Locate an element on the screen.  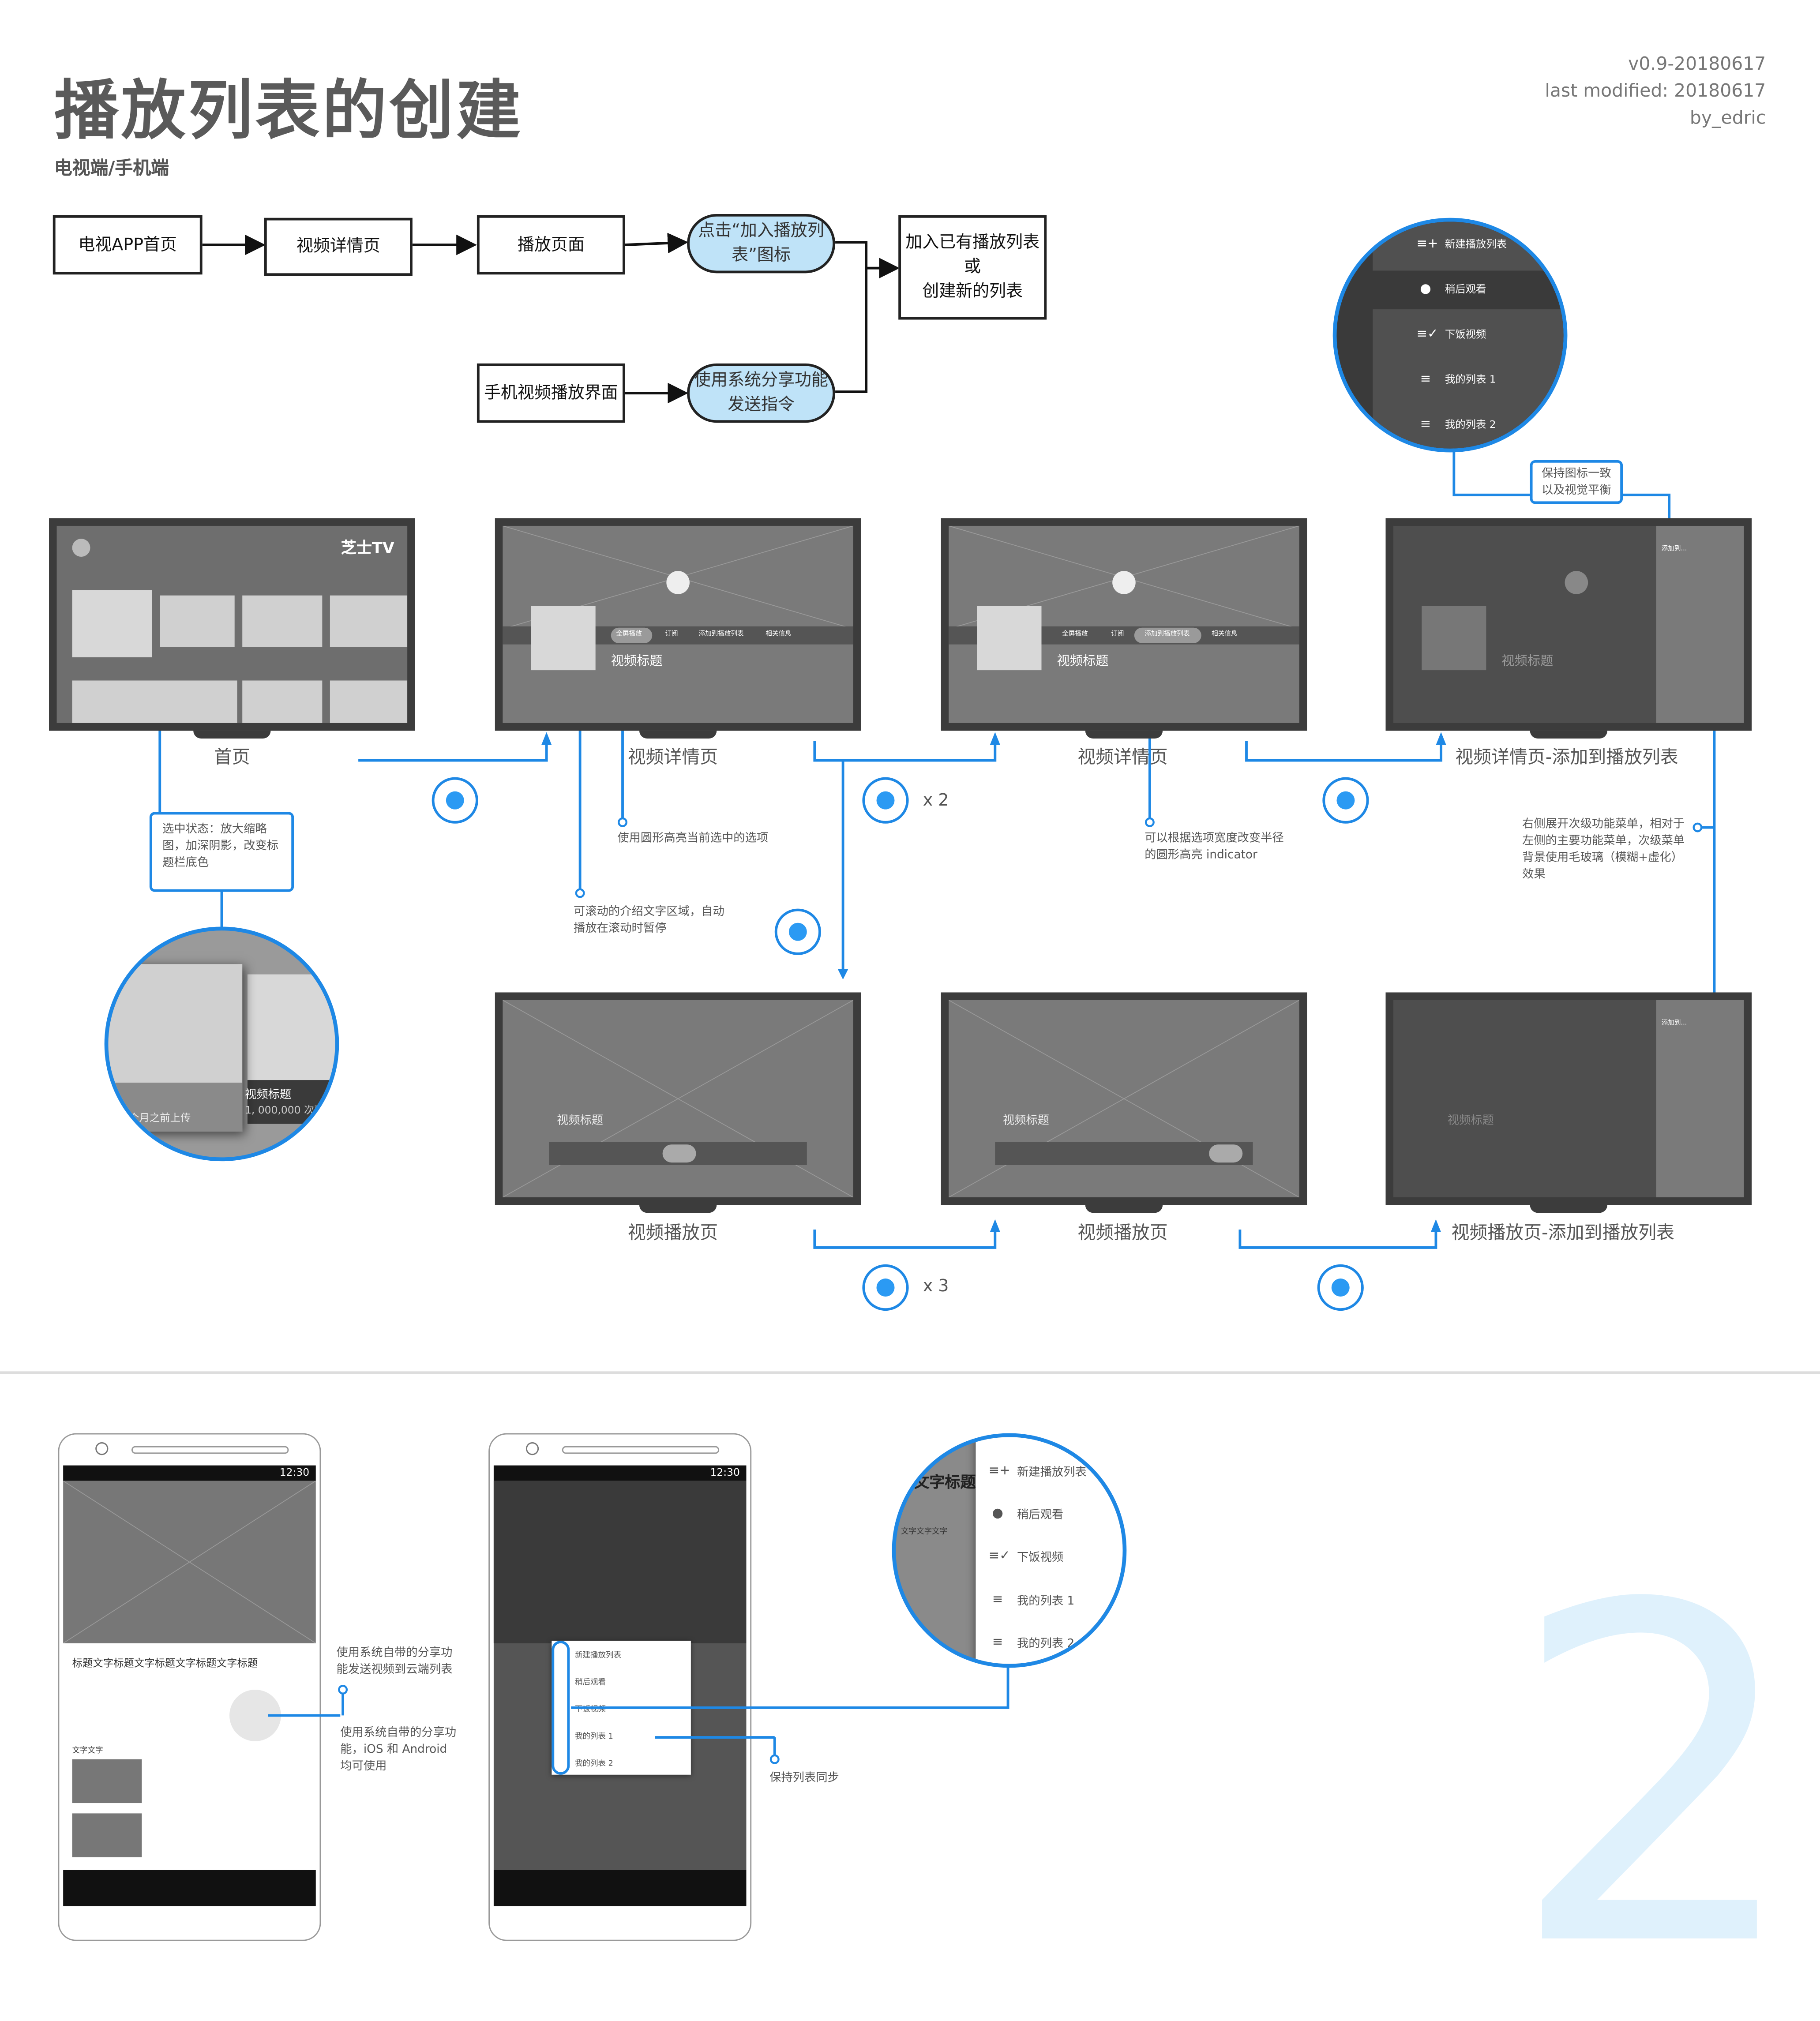
zoom-thumb-circle: 视频标题 1, 000,000 次观 个月之前上传 is located at coordinates (221, 1044).